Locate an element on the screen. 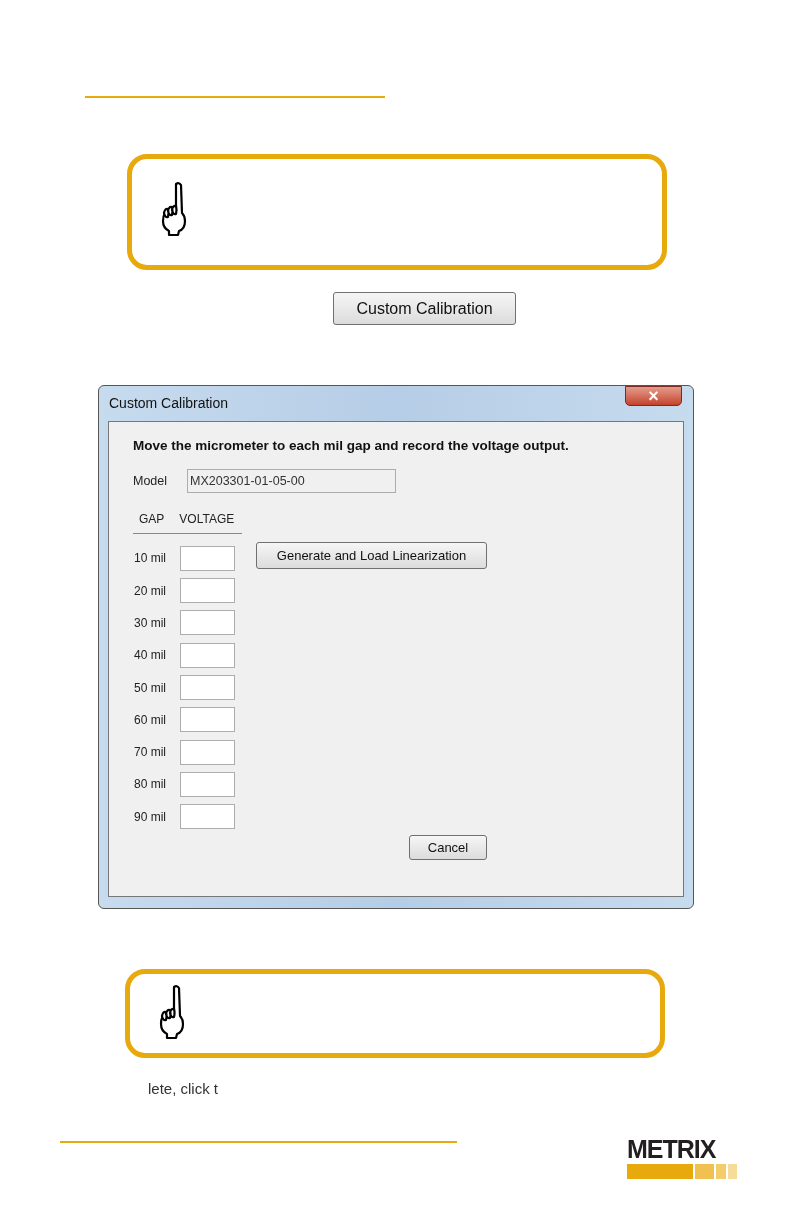  gap-label: 40 mil is located at coordinates (150, 656).